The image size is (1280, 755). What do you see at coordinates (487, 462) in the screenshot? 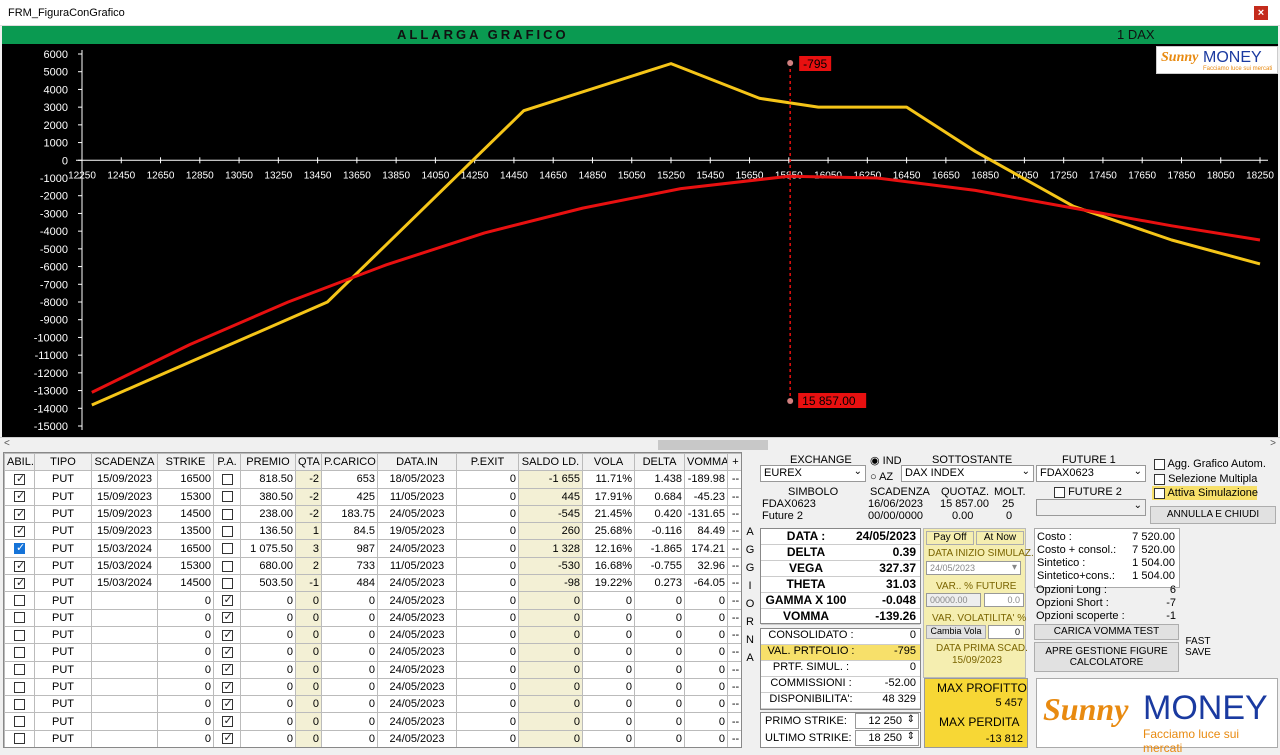
I see `col-header-9: P.EXIT` at bounding box center [487, 462].